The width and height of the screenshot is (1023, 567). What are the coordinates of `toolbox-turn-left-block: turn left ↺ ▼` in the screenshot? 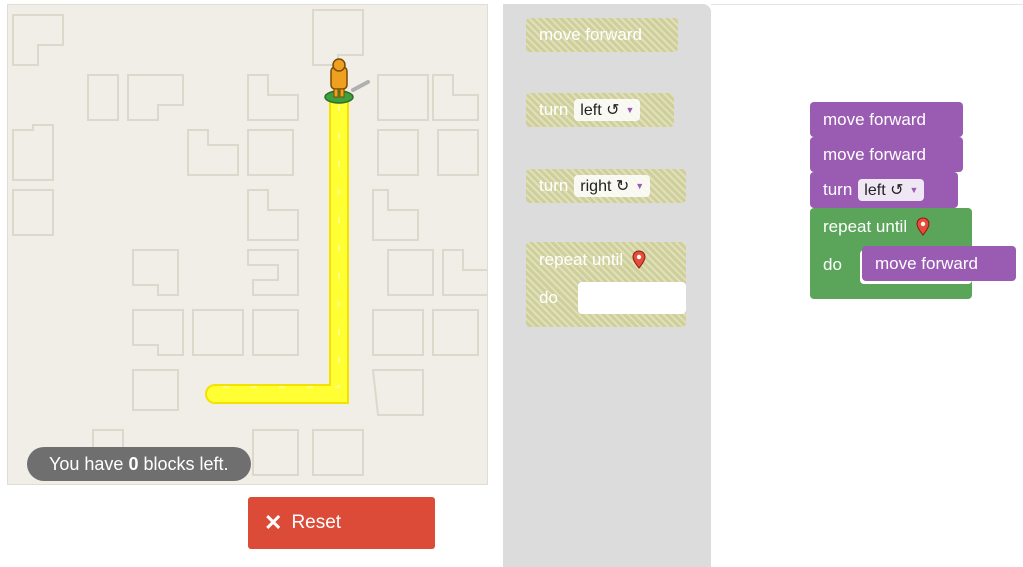 It's located at (600, 110).